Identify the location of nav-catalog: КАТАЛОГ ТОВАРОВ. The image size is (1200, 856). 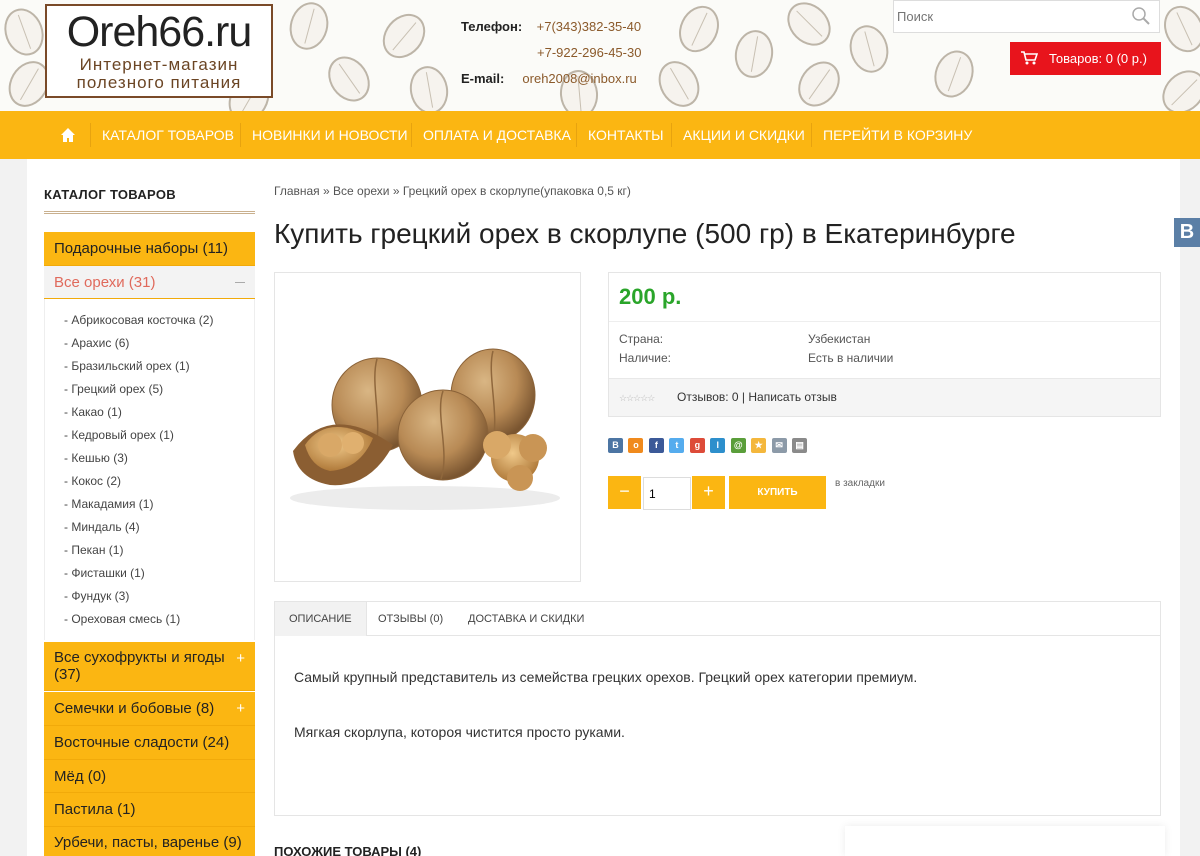
(168, 135).